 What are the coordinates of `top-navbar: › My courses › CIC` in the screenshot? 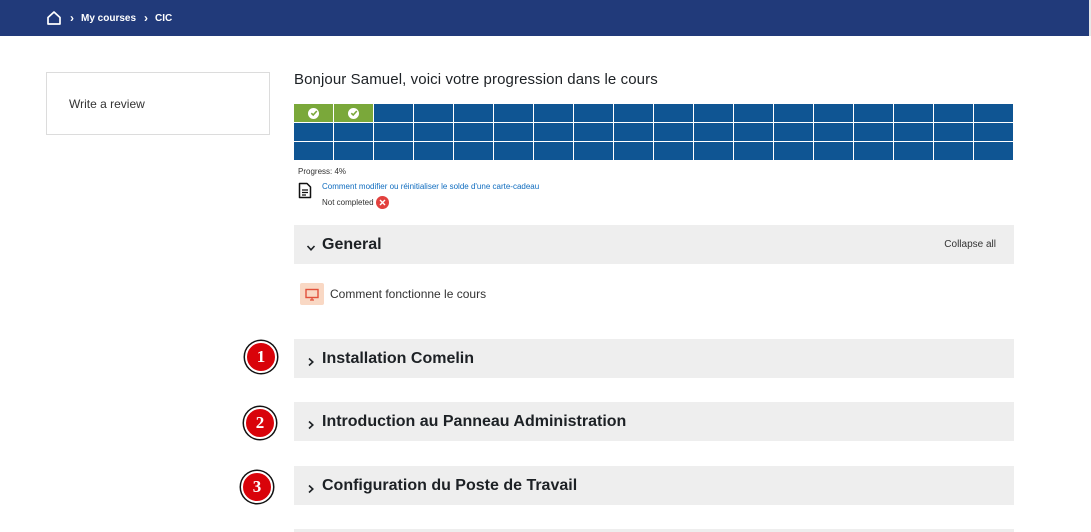 It's located at (545, 18).